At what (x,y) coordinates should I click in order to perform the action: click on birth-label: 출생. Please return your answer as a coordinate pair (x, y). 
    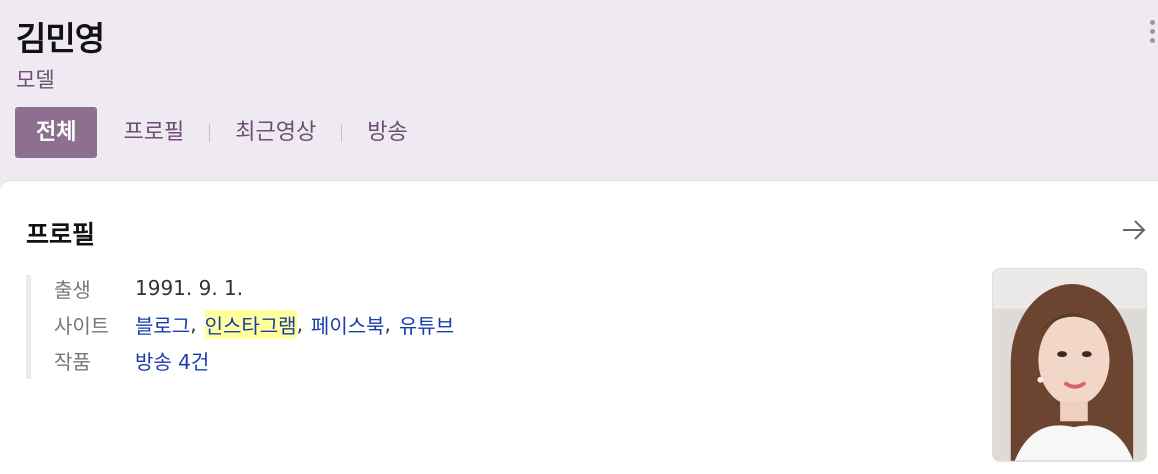
    Looking at the image, I should click on (72, 289).